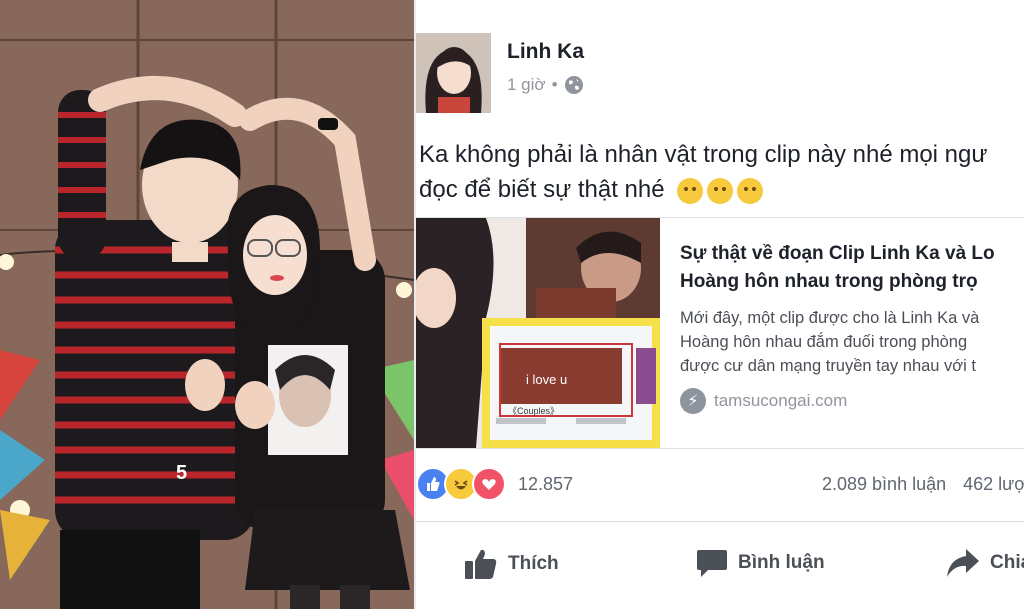 The image size is (1024, 609). I want to click on link-title-line-1: Sự thật về đoạn Clip Linh Ka và Lo, so click(837, 253).